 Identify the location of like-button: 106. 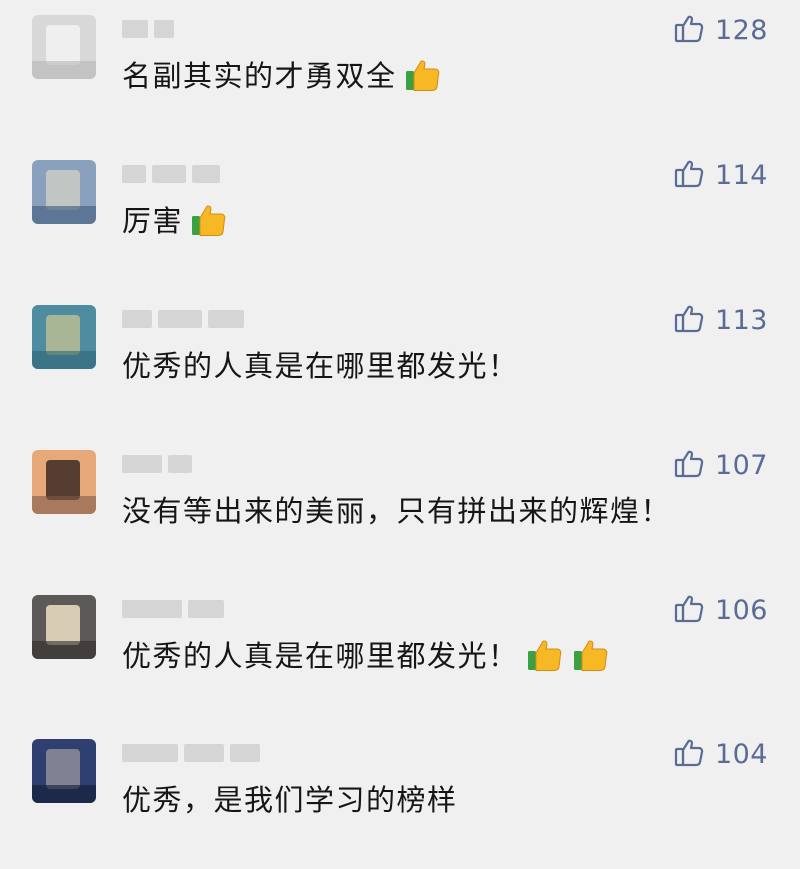
(720, 610).